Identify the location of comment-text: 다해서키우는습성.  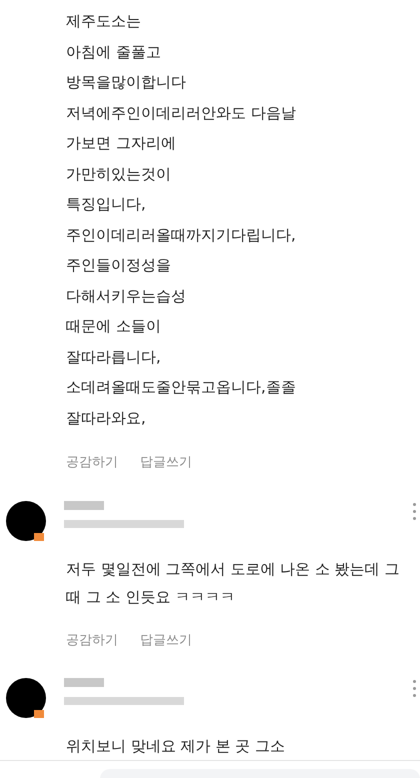
(126, 296).